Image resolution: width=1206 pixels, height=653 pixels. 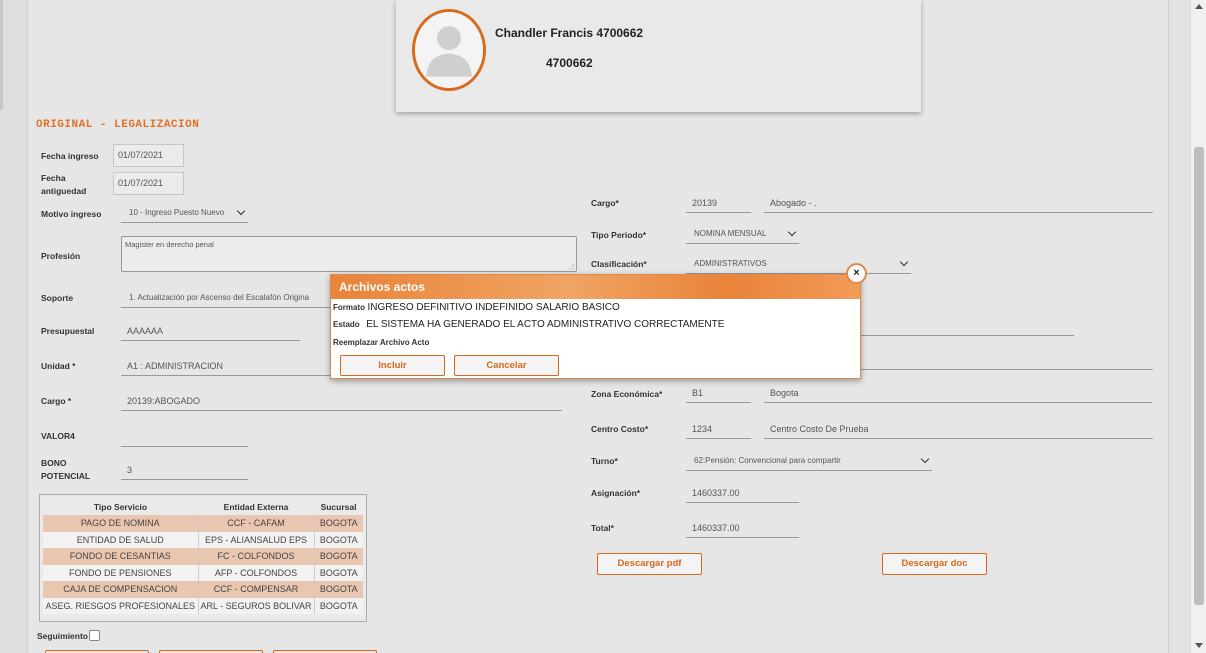 I want to click on turno-value: 62:Pensión: Convencional para compartir, so click(x=767, y=460).